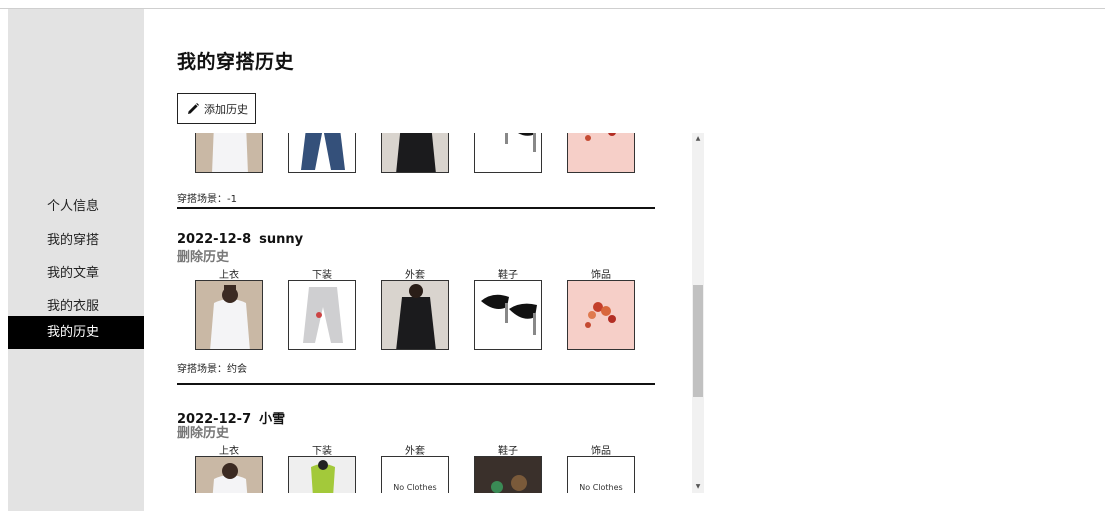 Image resolution: width=1105 pixels, height=511 pixels. What do you see at coordinates (76, 332) in the screenshot?
I see `sidebar-item-history: 我的历史` at bounding box center [76, 332].